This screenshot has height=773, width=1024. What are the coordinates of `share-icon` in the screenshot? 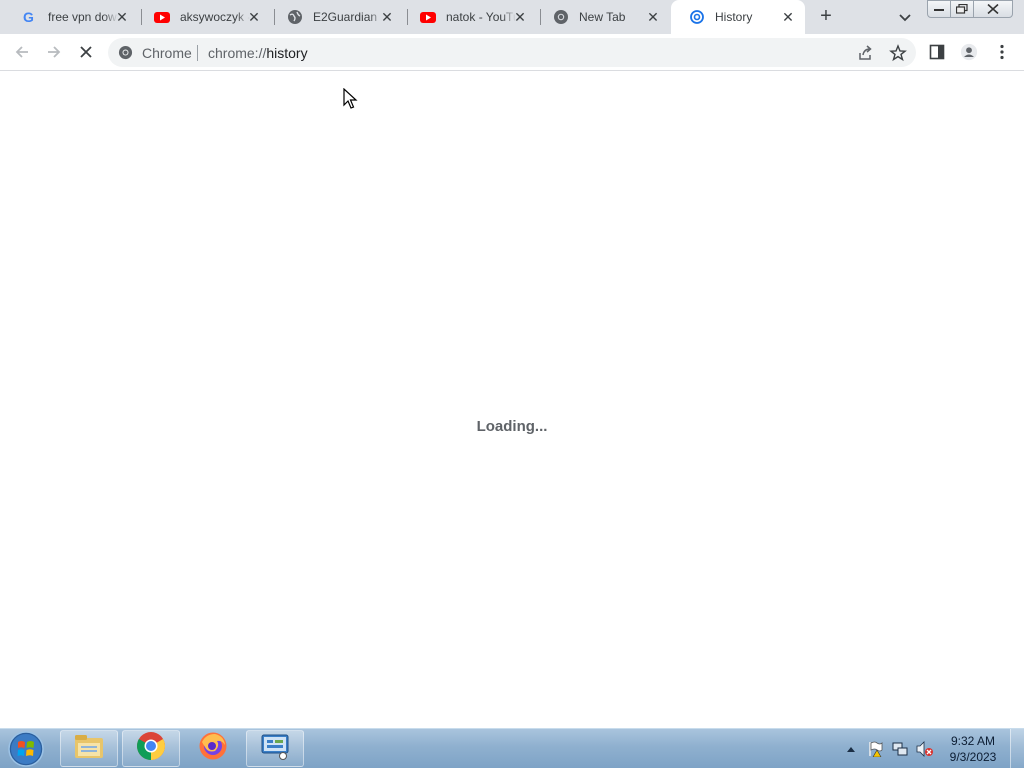 It's located at (866, 53).